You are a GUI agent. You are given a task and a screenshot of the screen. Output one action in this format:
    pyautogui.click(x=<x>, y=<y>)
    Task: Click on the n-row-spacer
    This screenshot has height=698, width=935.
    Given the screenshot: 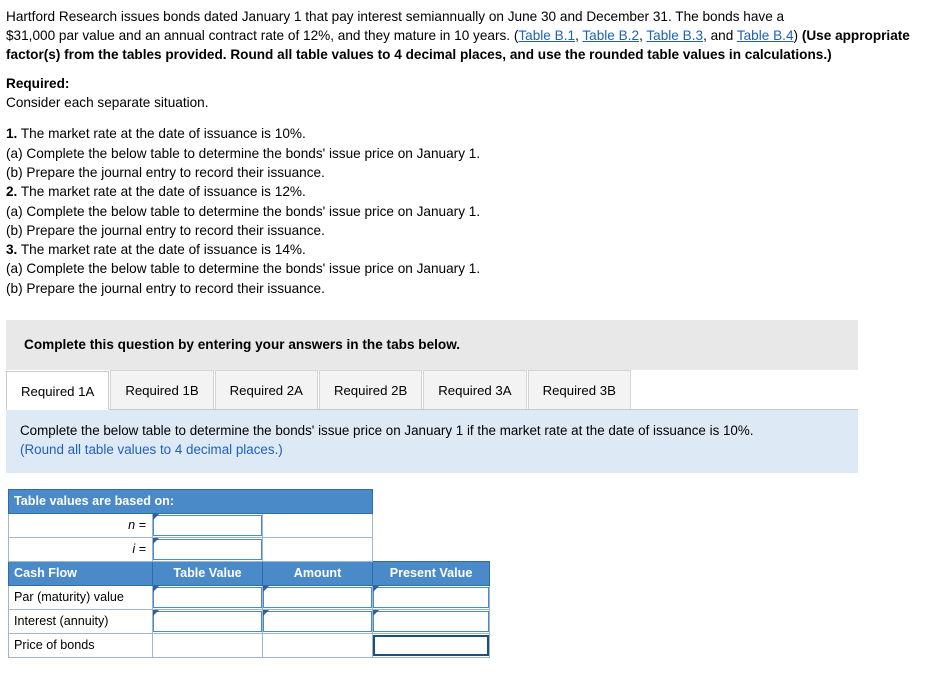 What is the action you would take?
    pyautogui.click(x=431, y=525)
    